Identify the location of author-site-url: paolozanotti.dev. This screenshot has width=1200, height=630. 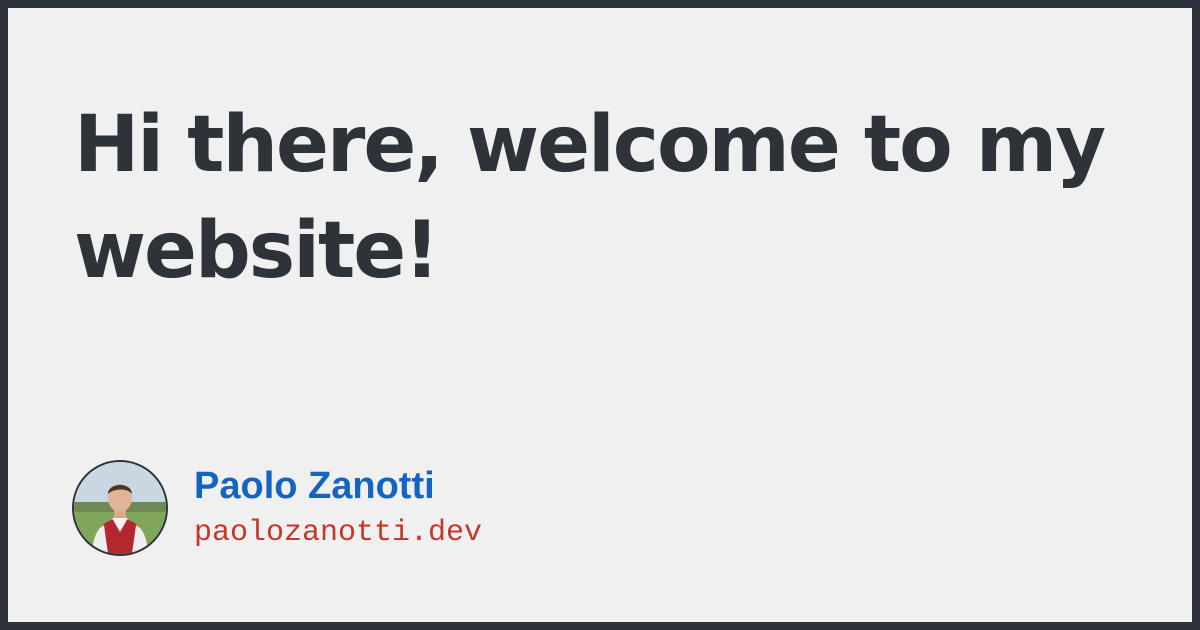
(338, 533).